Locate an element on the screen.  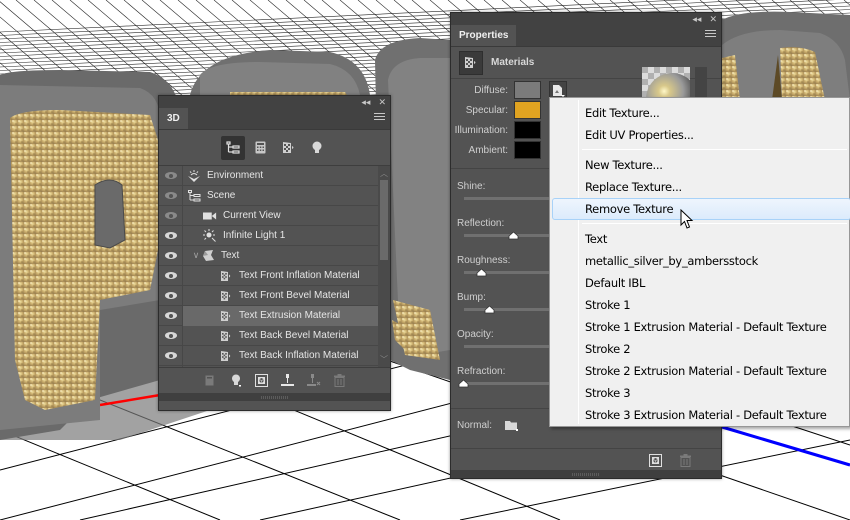
delete-ground-icon is located at coordinates (313, 381).